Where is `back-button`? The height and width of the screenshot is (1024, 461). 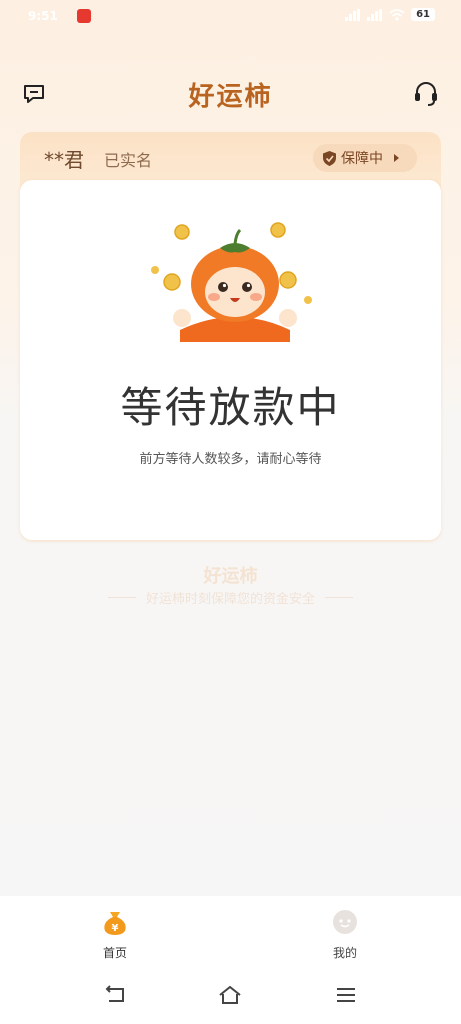 back-button is located at coordinates (116, 995).